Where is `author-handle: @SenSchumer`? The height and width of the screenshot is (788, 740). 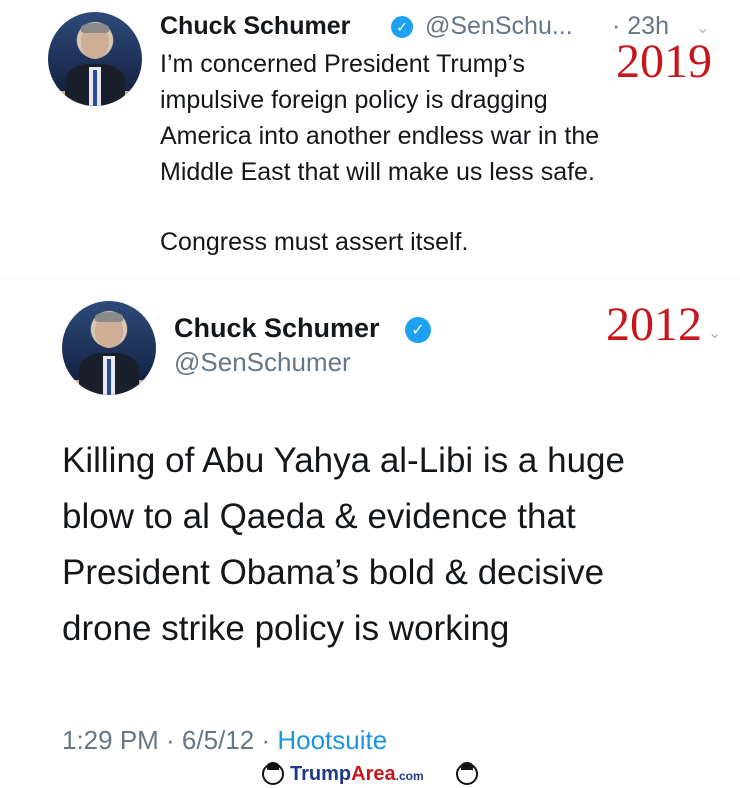
author-handle: @SenSchumer is located at coordinates (262, 362).